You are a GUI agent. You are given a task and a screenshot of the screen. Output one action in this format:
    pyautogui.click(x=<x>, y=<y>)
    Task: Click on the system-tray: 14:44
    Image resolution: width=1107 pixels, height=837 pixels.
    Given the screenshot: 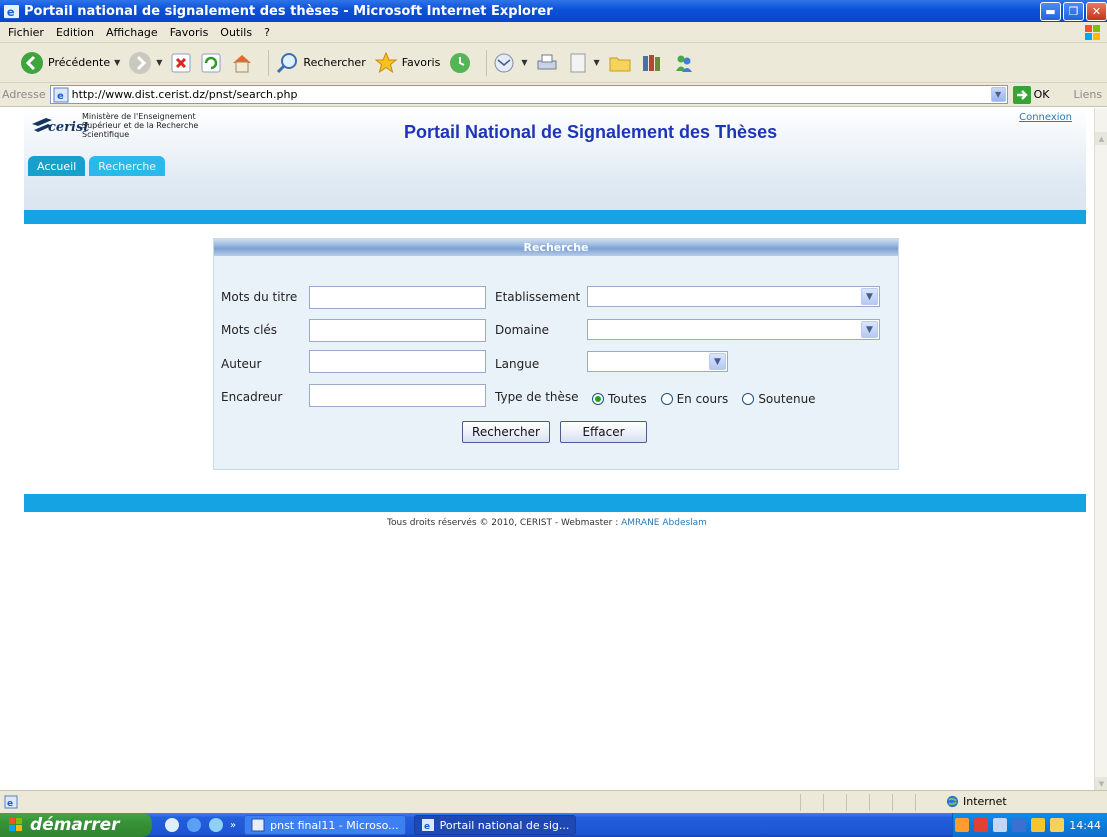 What is the action you would take?
    pyautogui.click(x=1029, y=825)
    